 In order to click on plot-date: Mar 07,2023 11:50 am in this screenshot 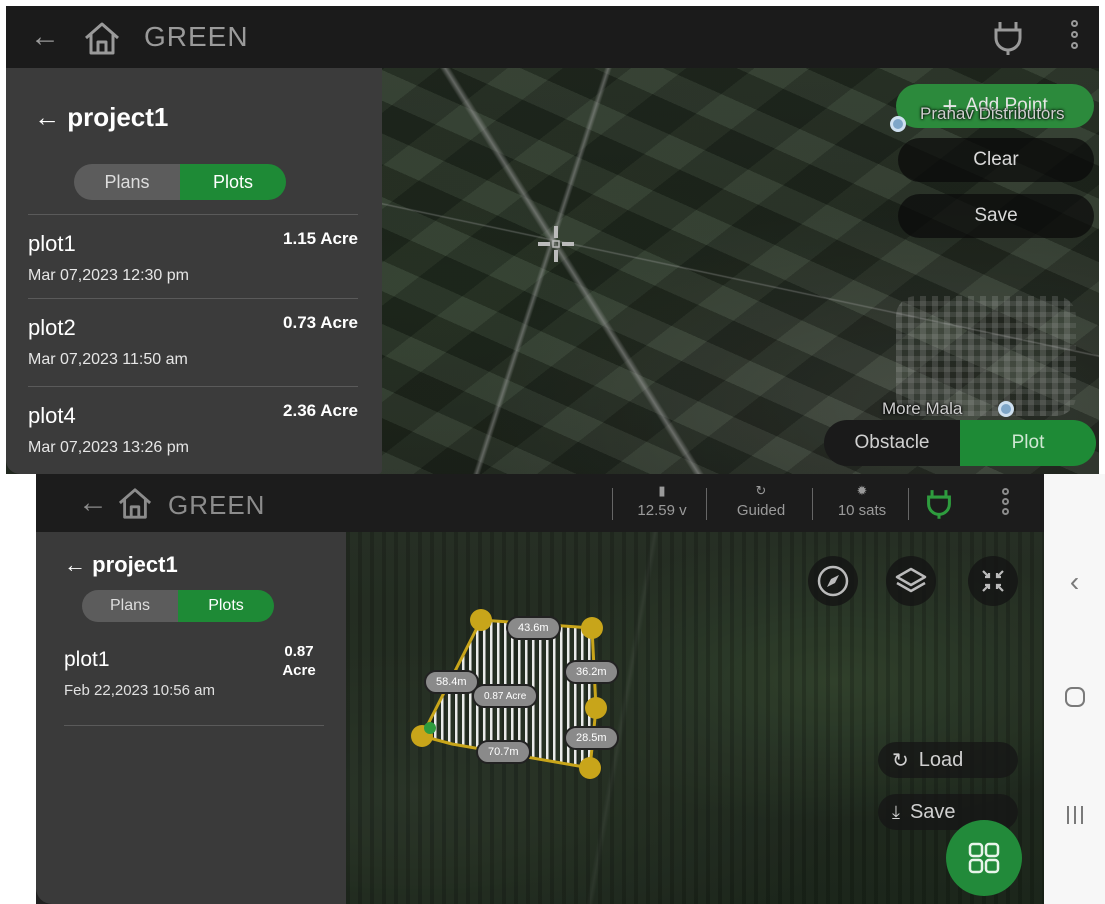, I will do `click(108, 359)`.